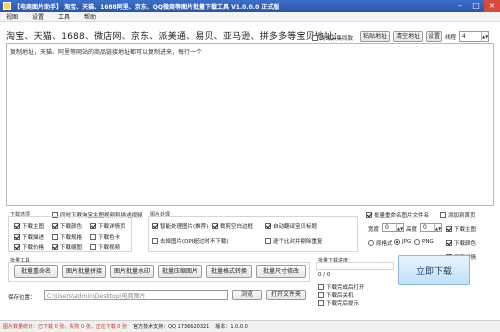 The width and height of the screenshot is (500, 332). What do you see at coordinates (109, 238) in the screenshot?
I see `opt-swatch-label: 下载色卡` at bounding box center [109, 238].